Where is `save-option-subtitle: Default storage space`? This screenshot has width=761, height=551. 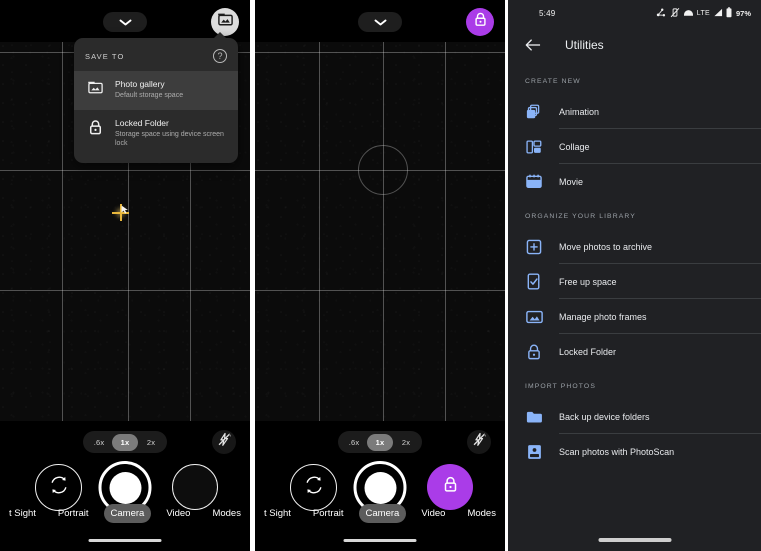 save-option-subtitle: Default storage space is located at coordinates (149, 95).